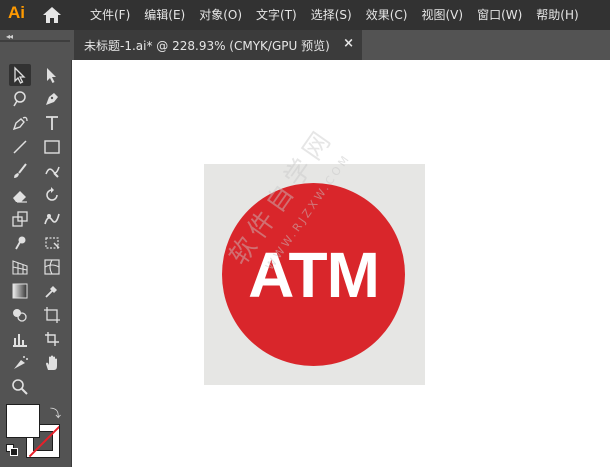 This screenshot has width=610, height=467. Describe the element at coordinates (20, 147) in the screenshot. I see `line-tool-icon` at that location.